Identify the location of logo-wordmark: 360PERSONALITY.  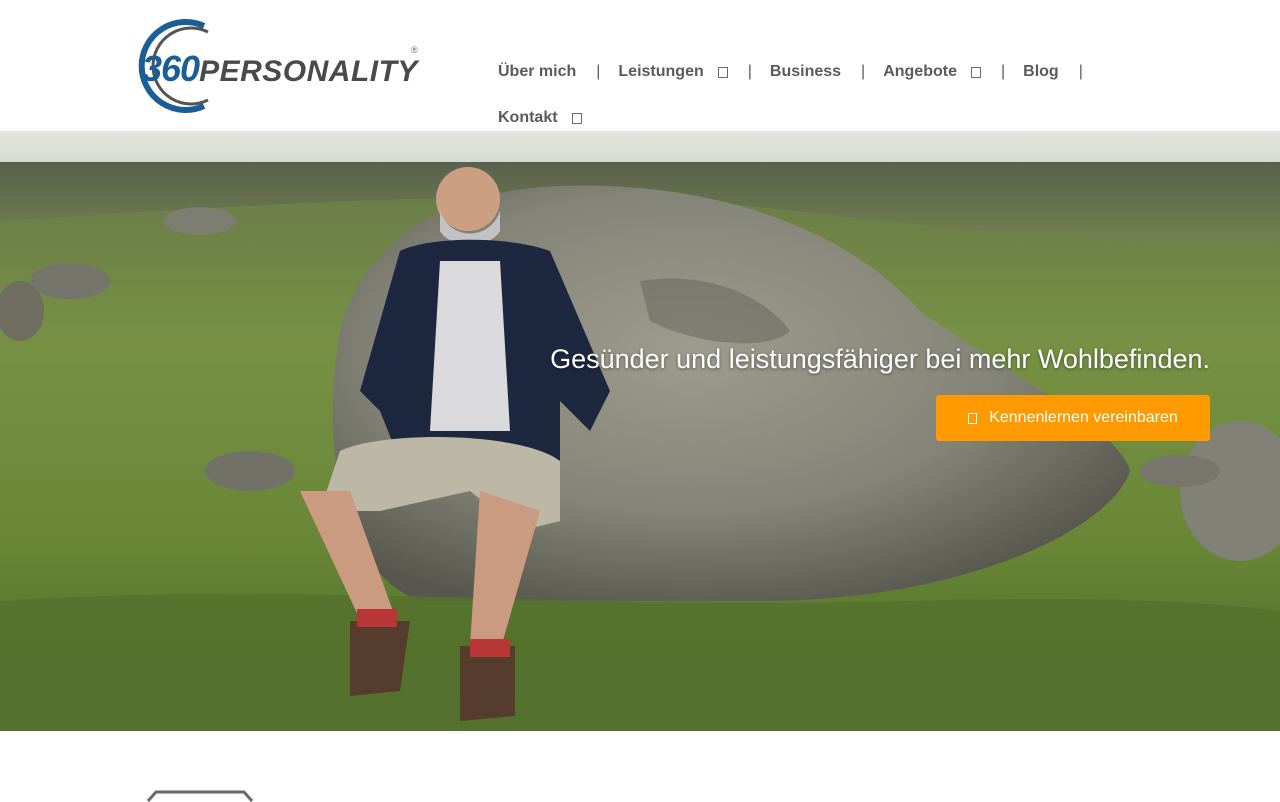
(280, 69).